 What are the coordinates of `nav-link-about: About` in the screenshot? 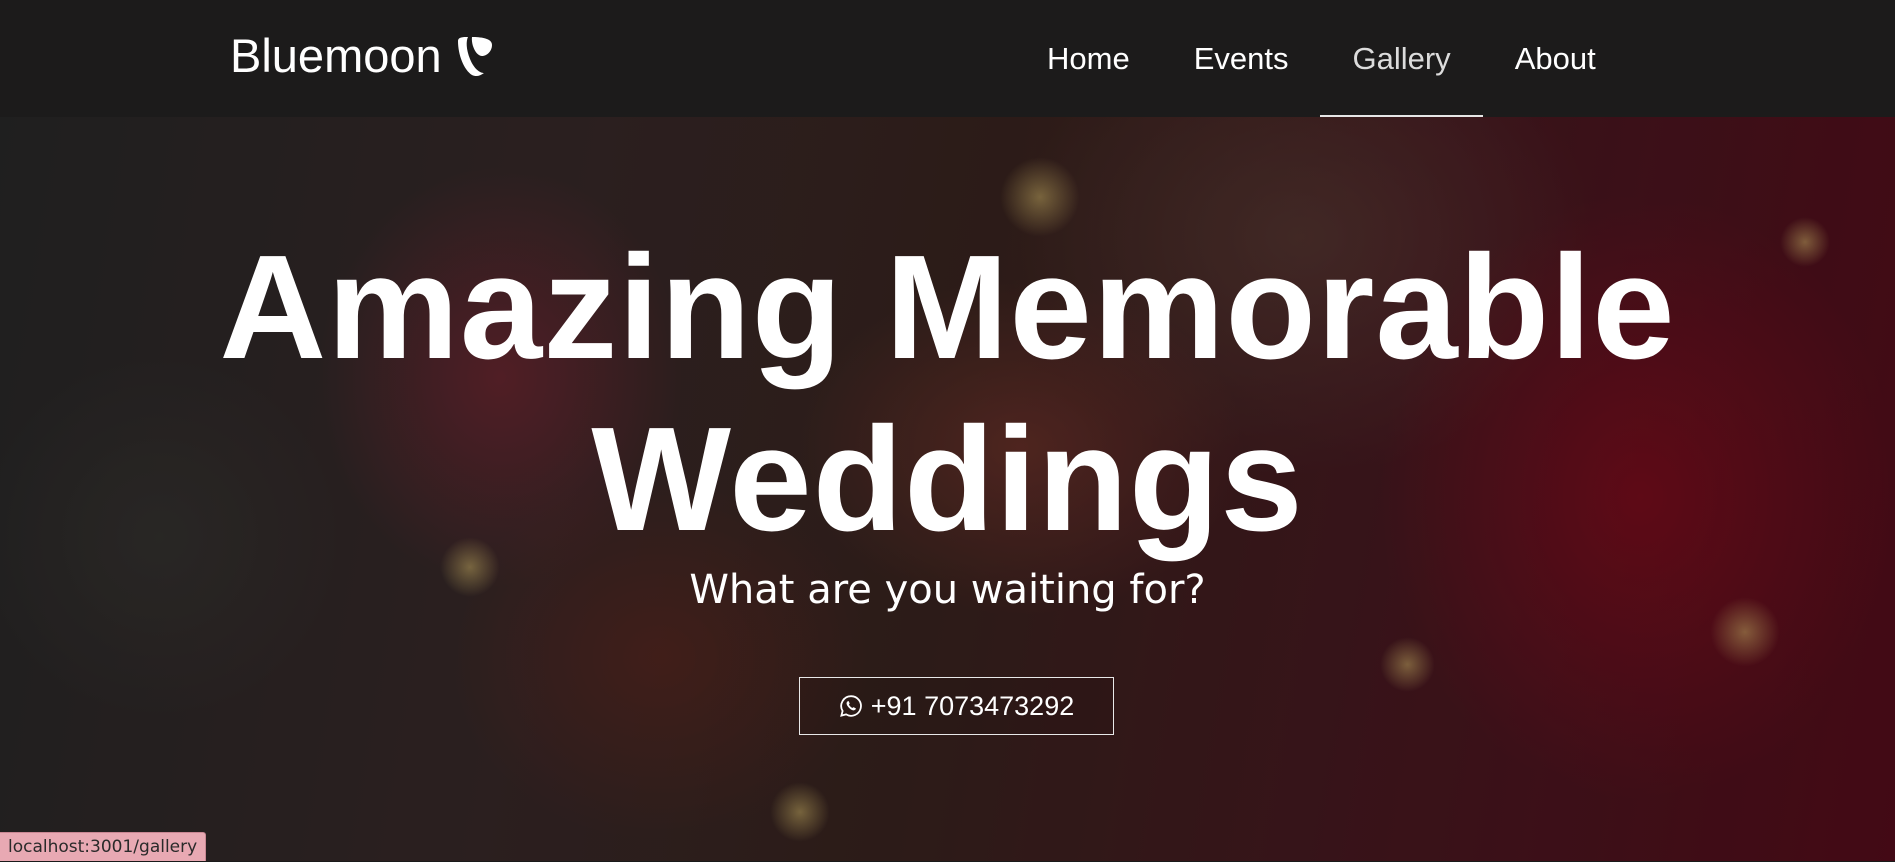 It's located at (1555, 58).